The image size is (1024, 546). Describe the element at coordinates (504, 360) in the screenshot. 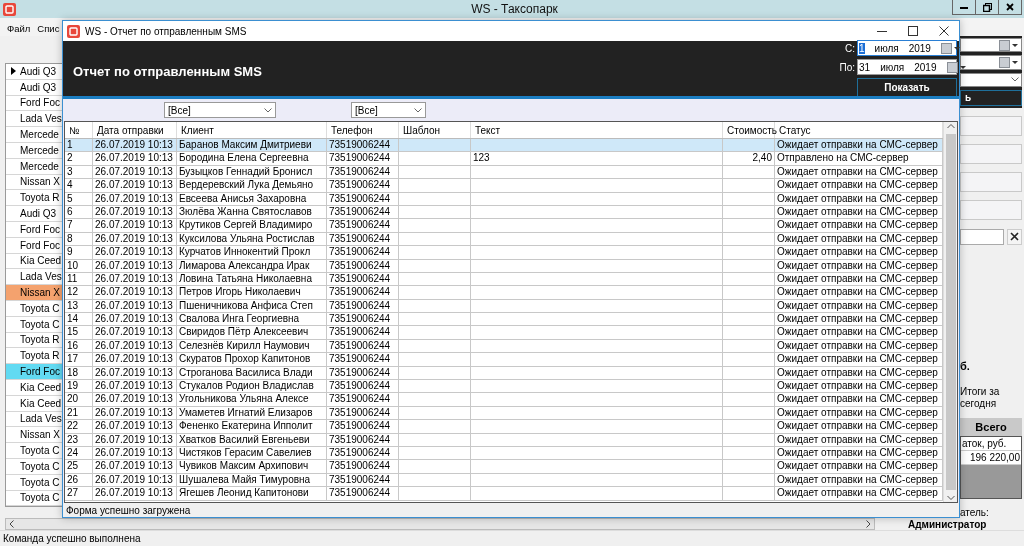

I see `table-row: 17 26.07.2019 10:13 Скуратов Прохор Капитонов 73519006244 Ожидает отправки на СМС-сервер` at that location.